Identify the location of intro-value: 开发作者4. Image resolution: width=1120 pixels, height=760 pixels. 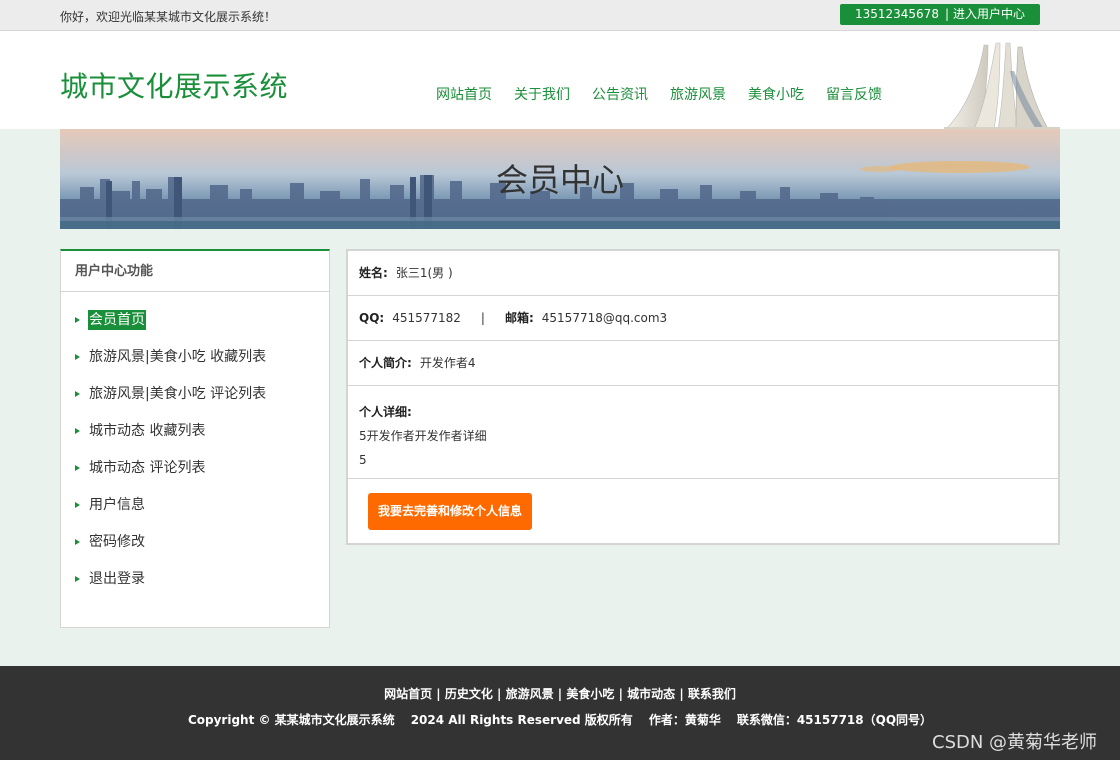
(447, 363).